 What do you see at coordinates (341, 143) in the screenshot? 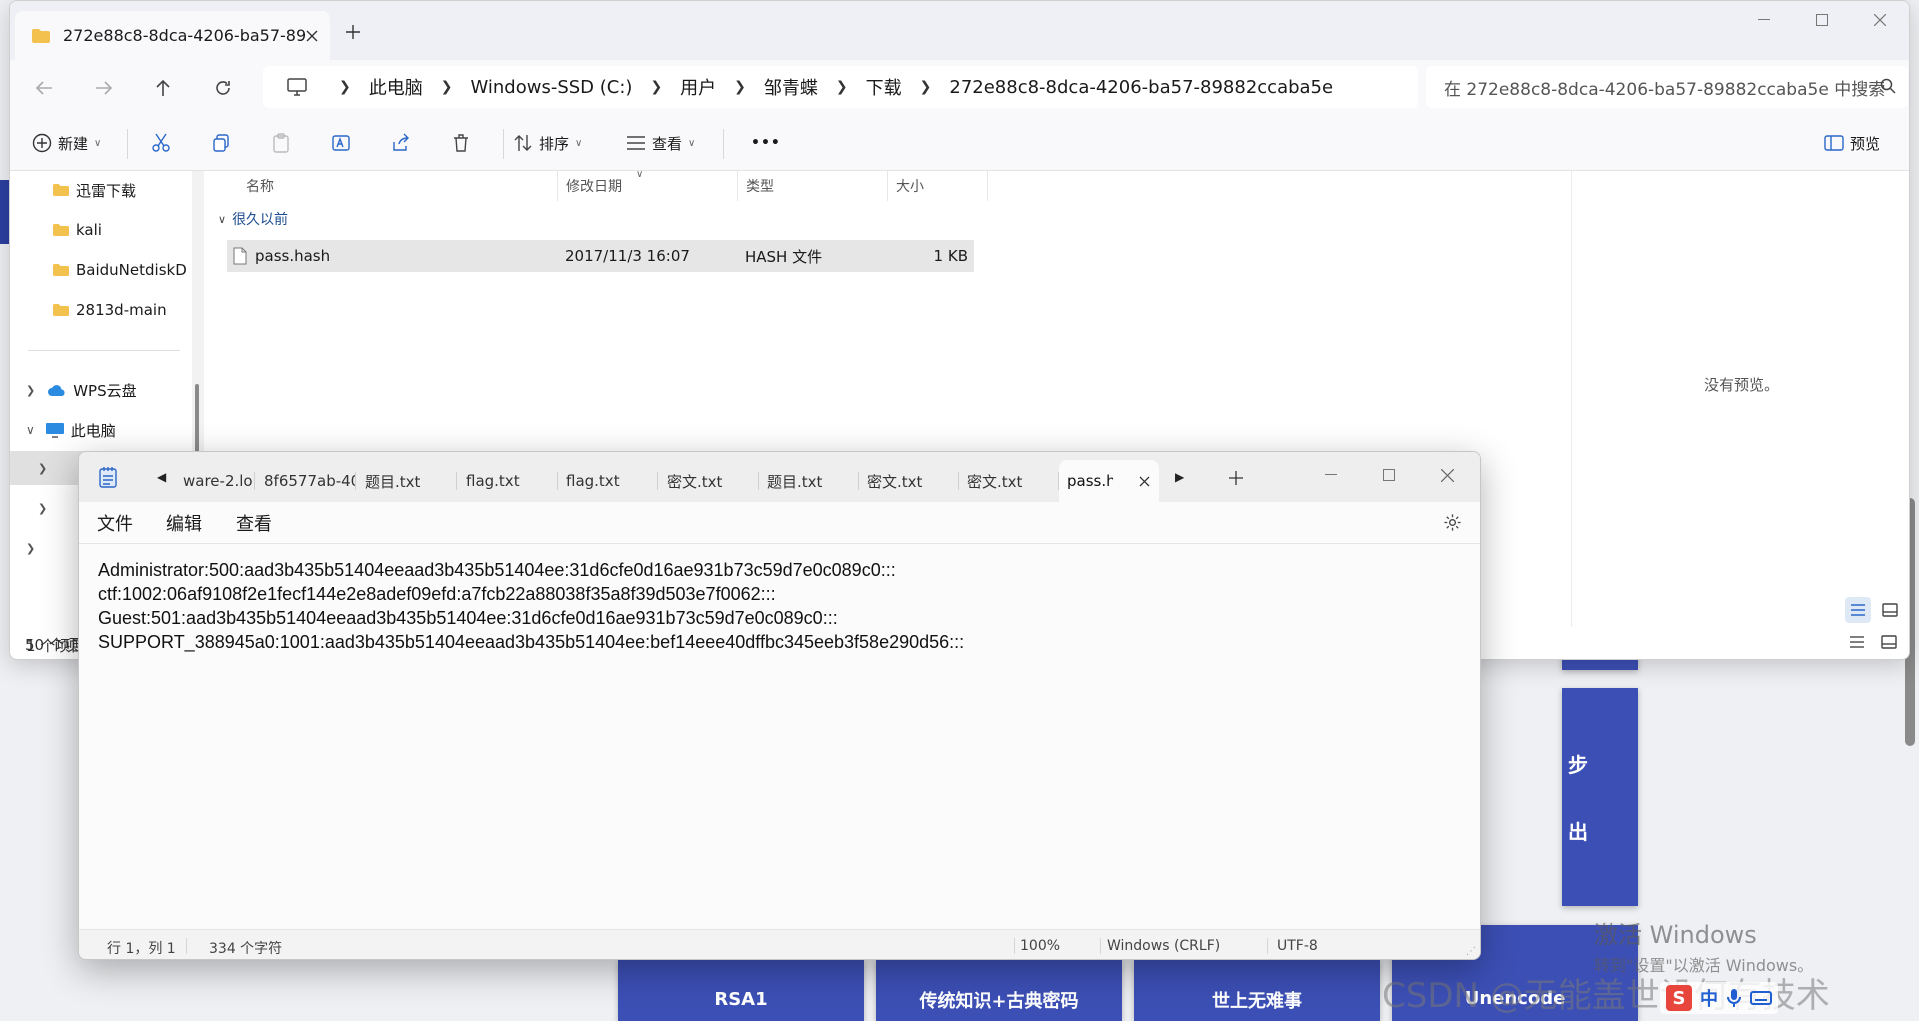
I see `rename-button` at bounding box center [341, 143].